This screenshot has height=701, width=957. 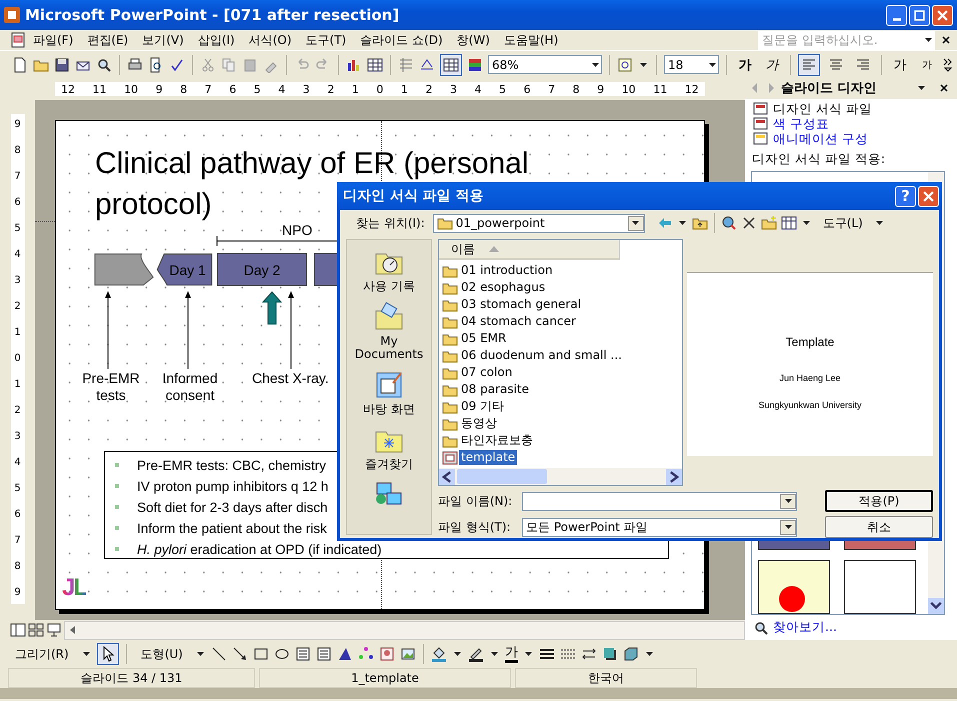 I want to click on slide-sorter-icon, so click(x=36, y=630).